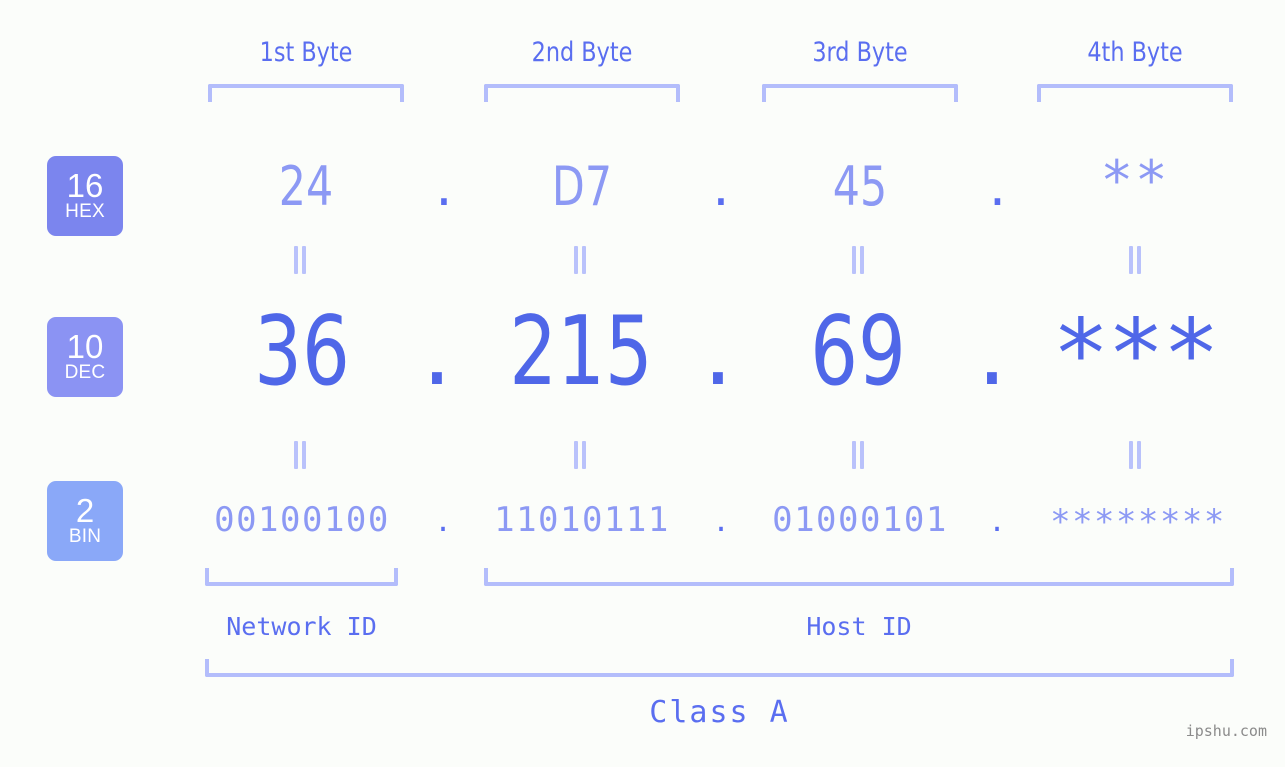 This screenshot has height=767, width=1285. I want to click on base-badge-dec-label: DEC, so click(85, 372).